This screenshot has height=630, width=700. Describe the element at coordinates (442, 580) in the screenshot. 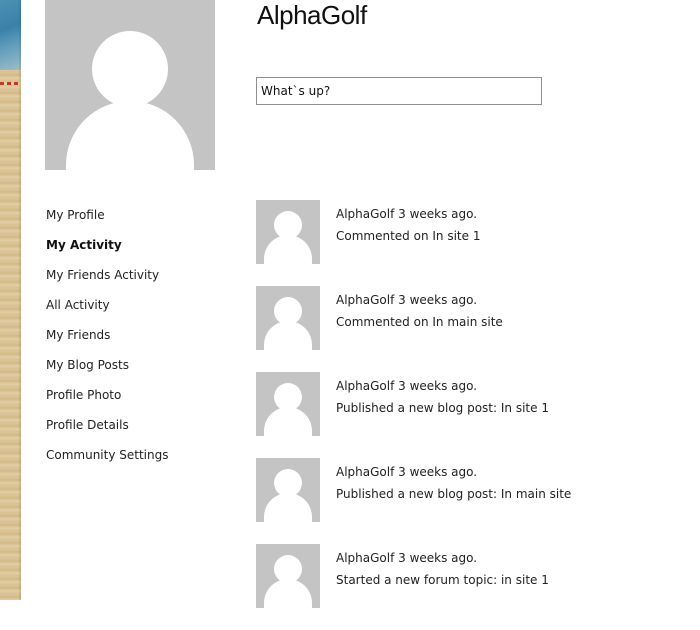

I see `activity-action: Started a new forum topic: in site 1` at that location.